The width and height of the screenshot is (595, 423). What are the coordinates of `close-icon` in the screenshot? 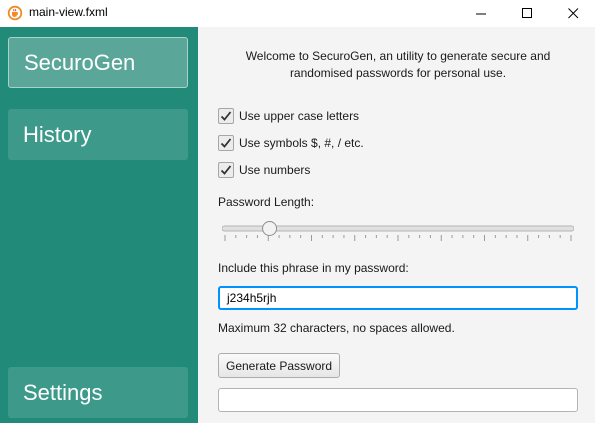 It's located at (572, 13).